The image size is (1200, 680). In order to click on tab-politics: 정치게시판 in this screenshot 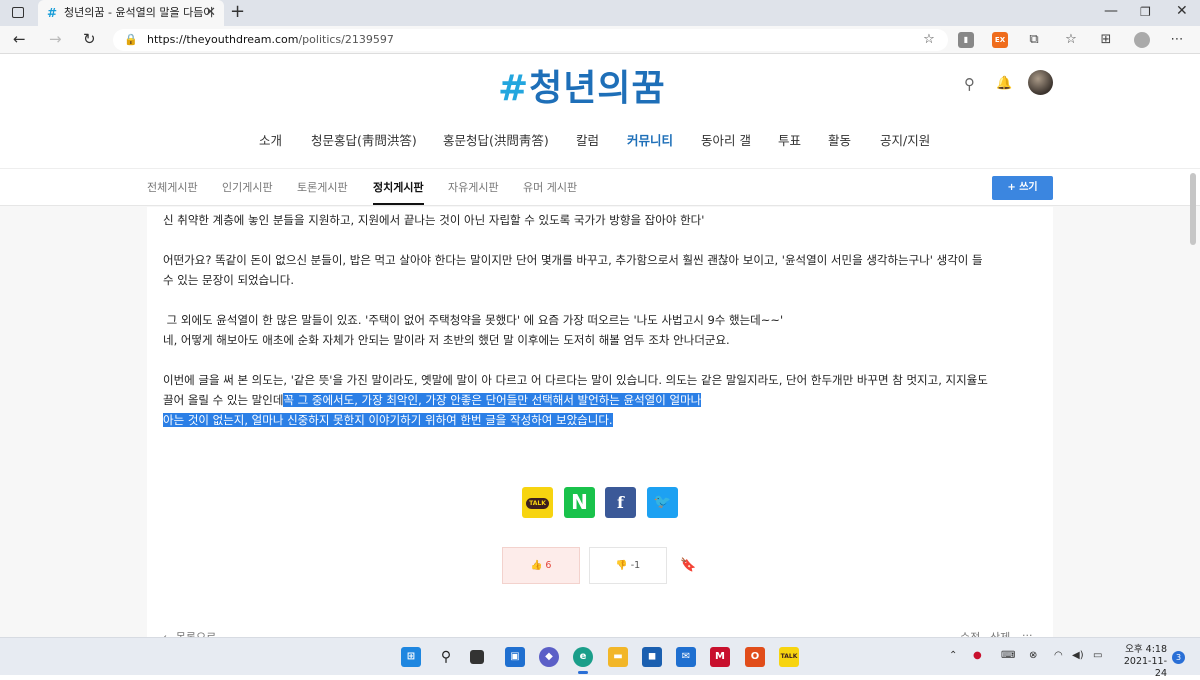, I will do `click(398, 192)`.